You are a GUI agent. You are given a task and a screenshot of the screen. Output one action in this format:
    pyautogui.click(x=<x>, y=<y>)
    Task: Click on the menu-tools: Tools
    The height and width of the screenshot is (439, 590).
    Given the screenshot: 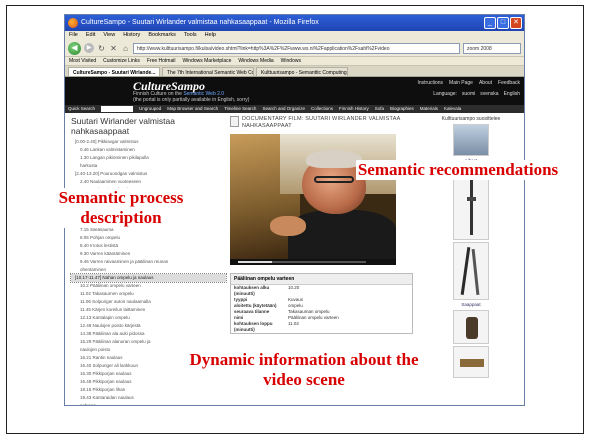 What is the action you would take?
    pyautogui.click(x=190, y=35)
    